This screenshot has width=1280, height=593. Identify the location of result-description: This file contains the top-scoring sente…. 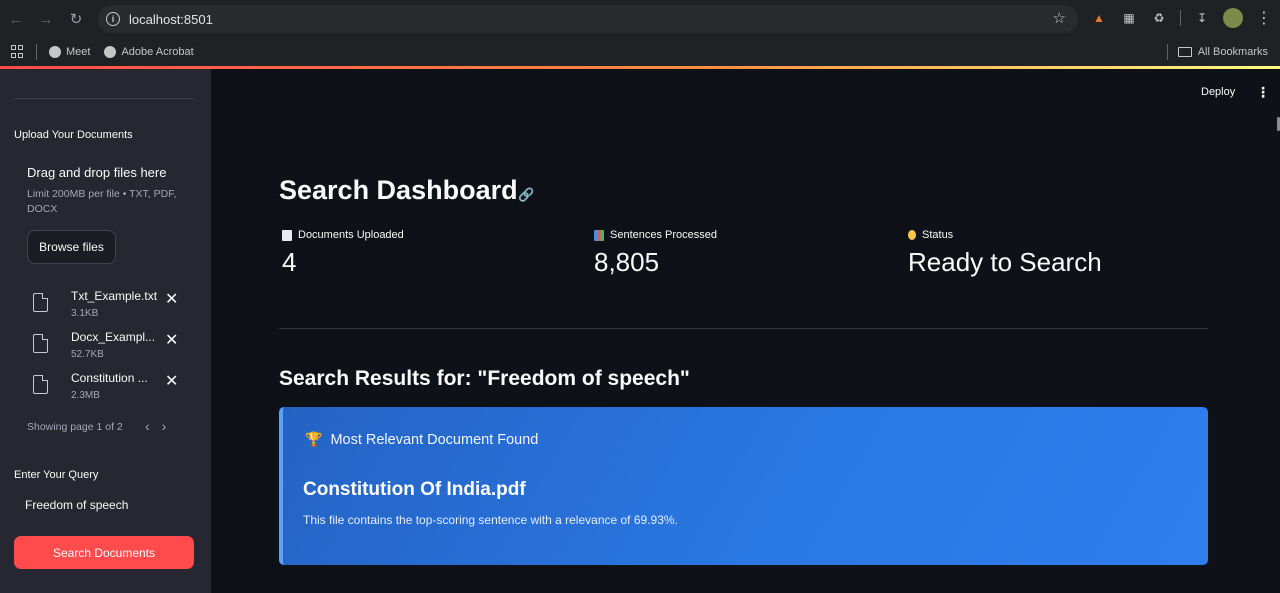
(490, 520).